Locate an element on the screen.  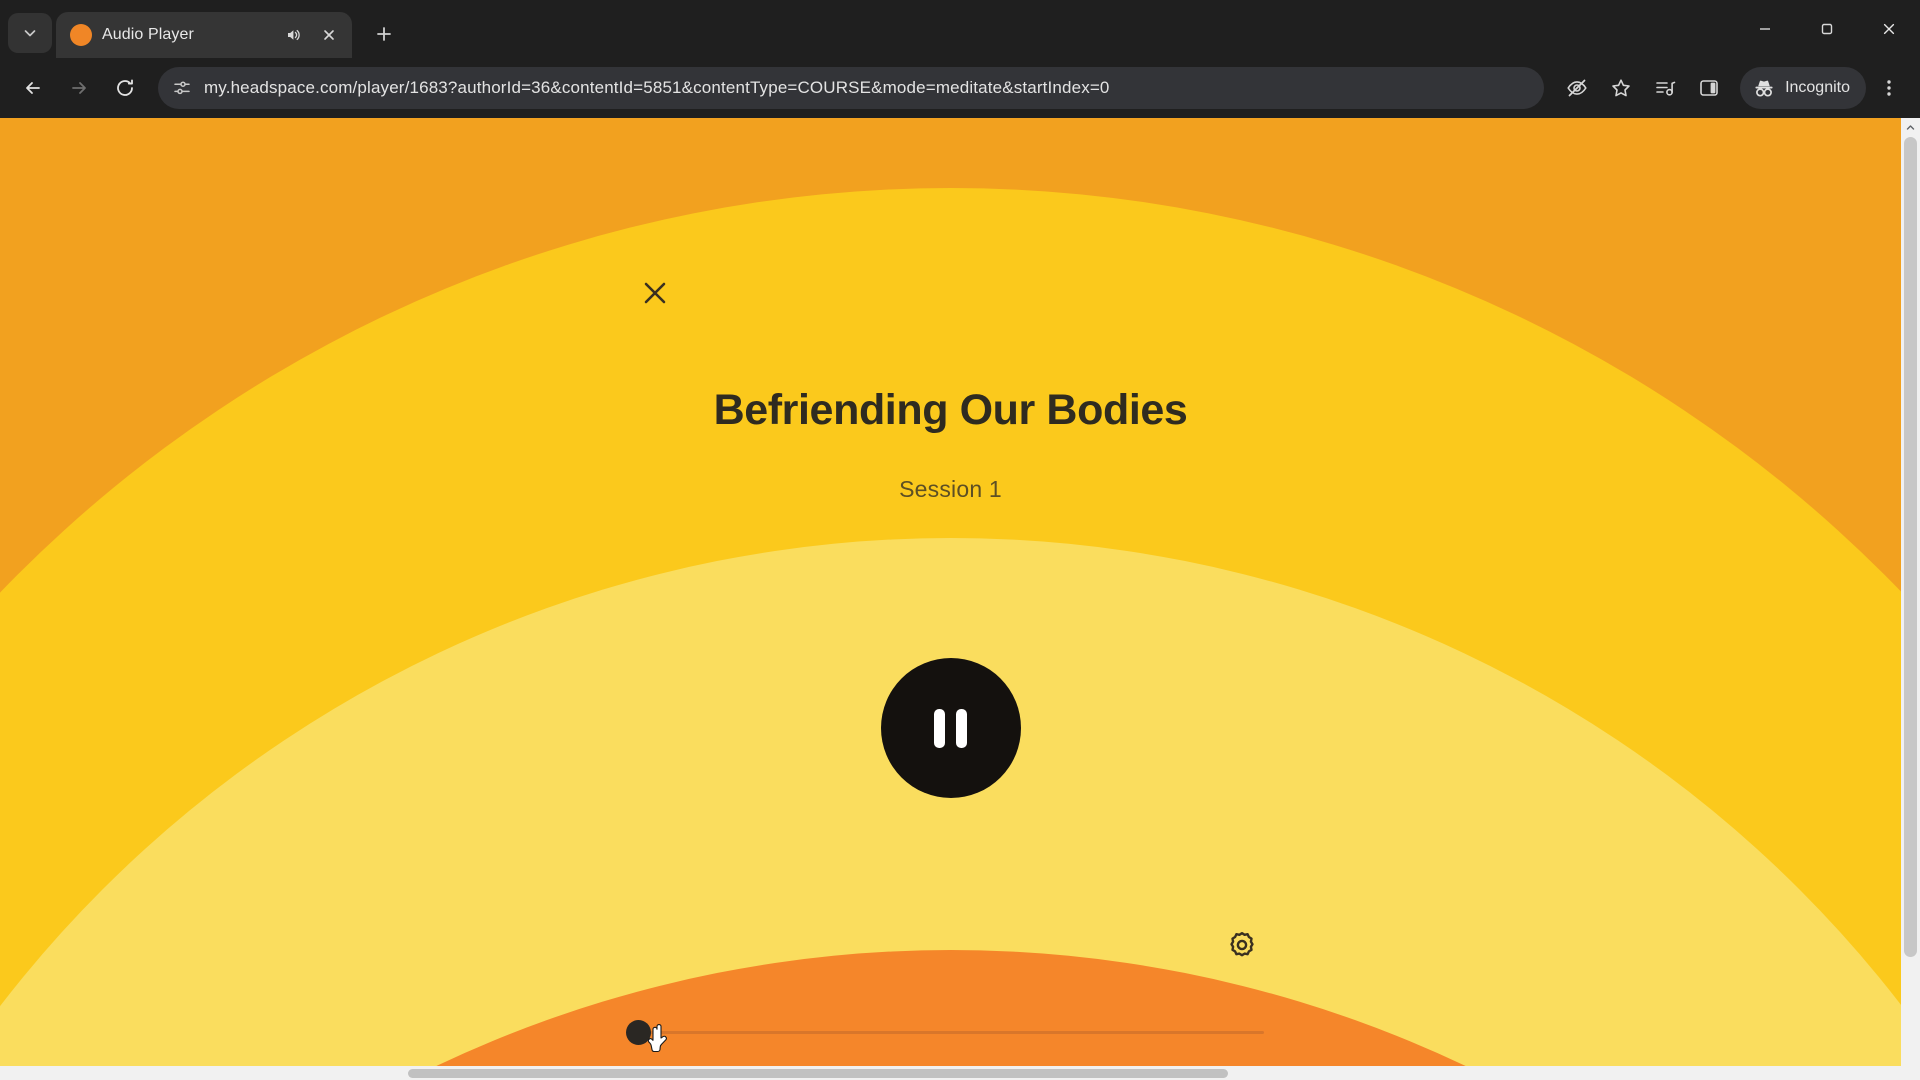
scroll-up-arrow is located at coordinates (1910, 127).